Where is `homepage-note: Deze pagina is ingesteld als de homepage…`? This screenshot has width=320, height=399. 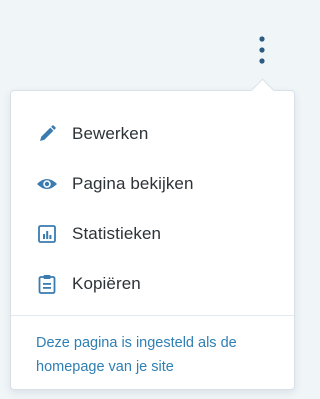
homepage-note: Deze pagina is ingesteld als de homepage… is located at coordinates (136, 355).